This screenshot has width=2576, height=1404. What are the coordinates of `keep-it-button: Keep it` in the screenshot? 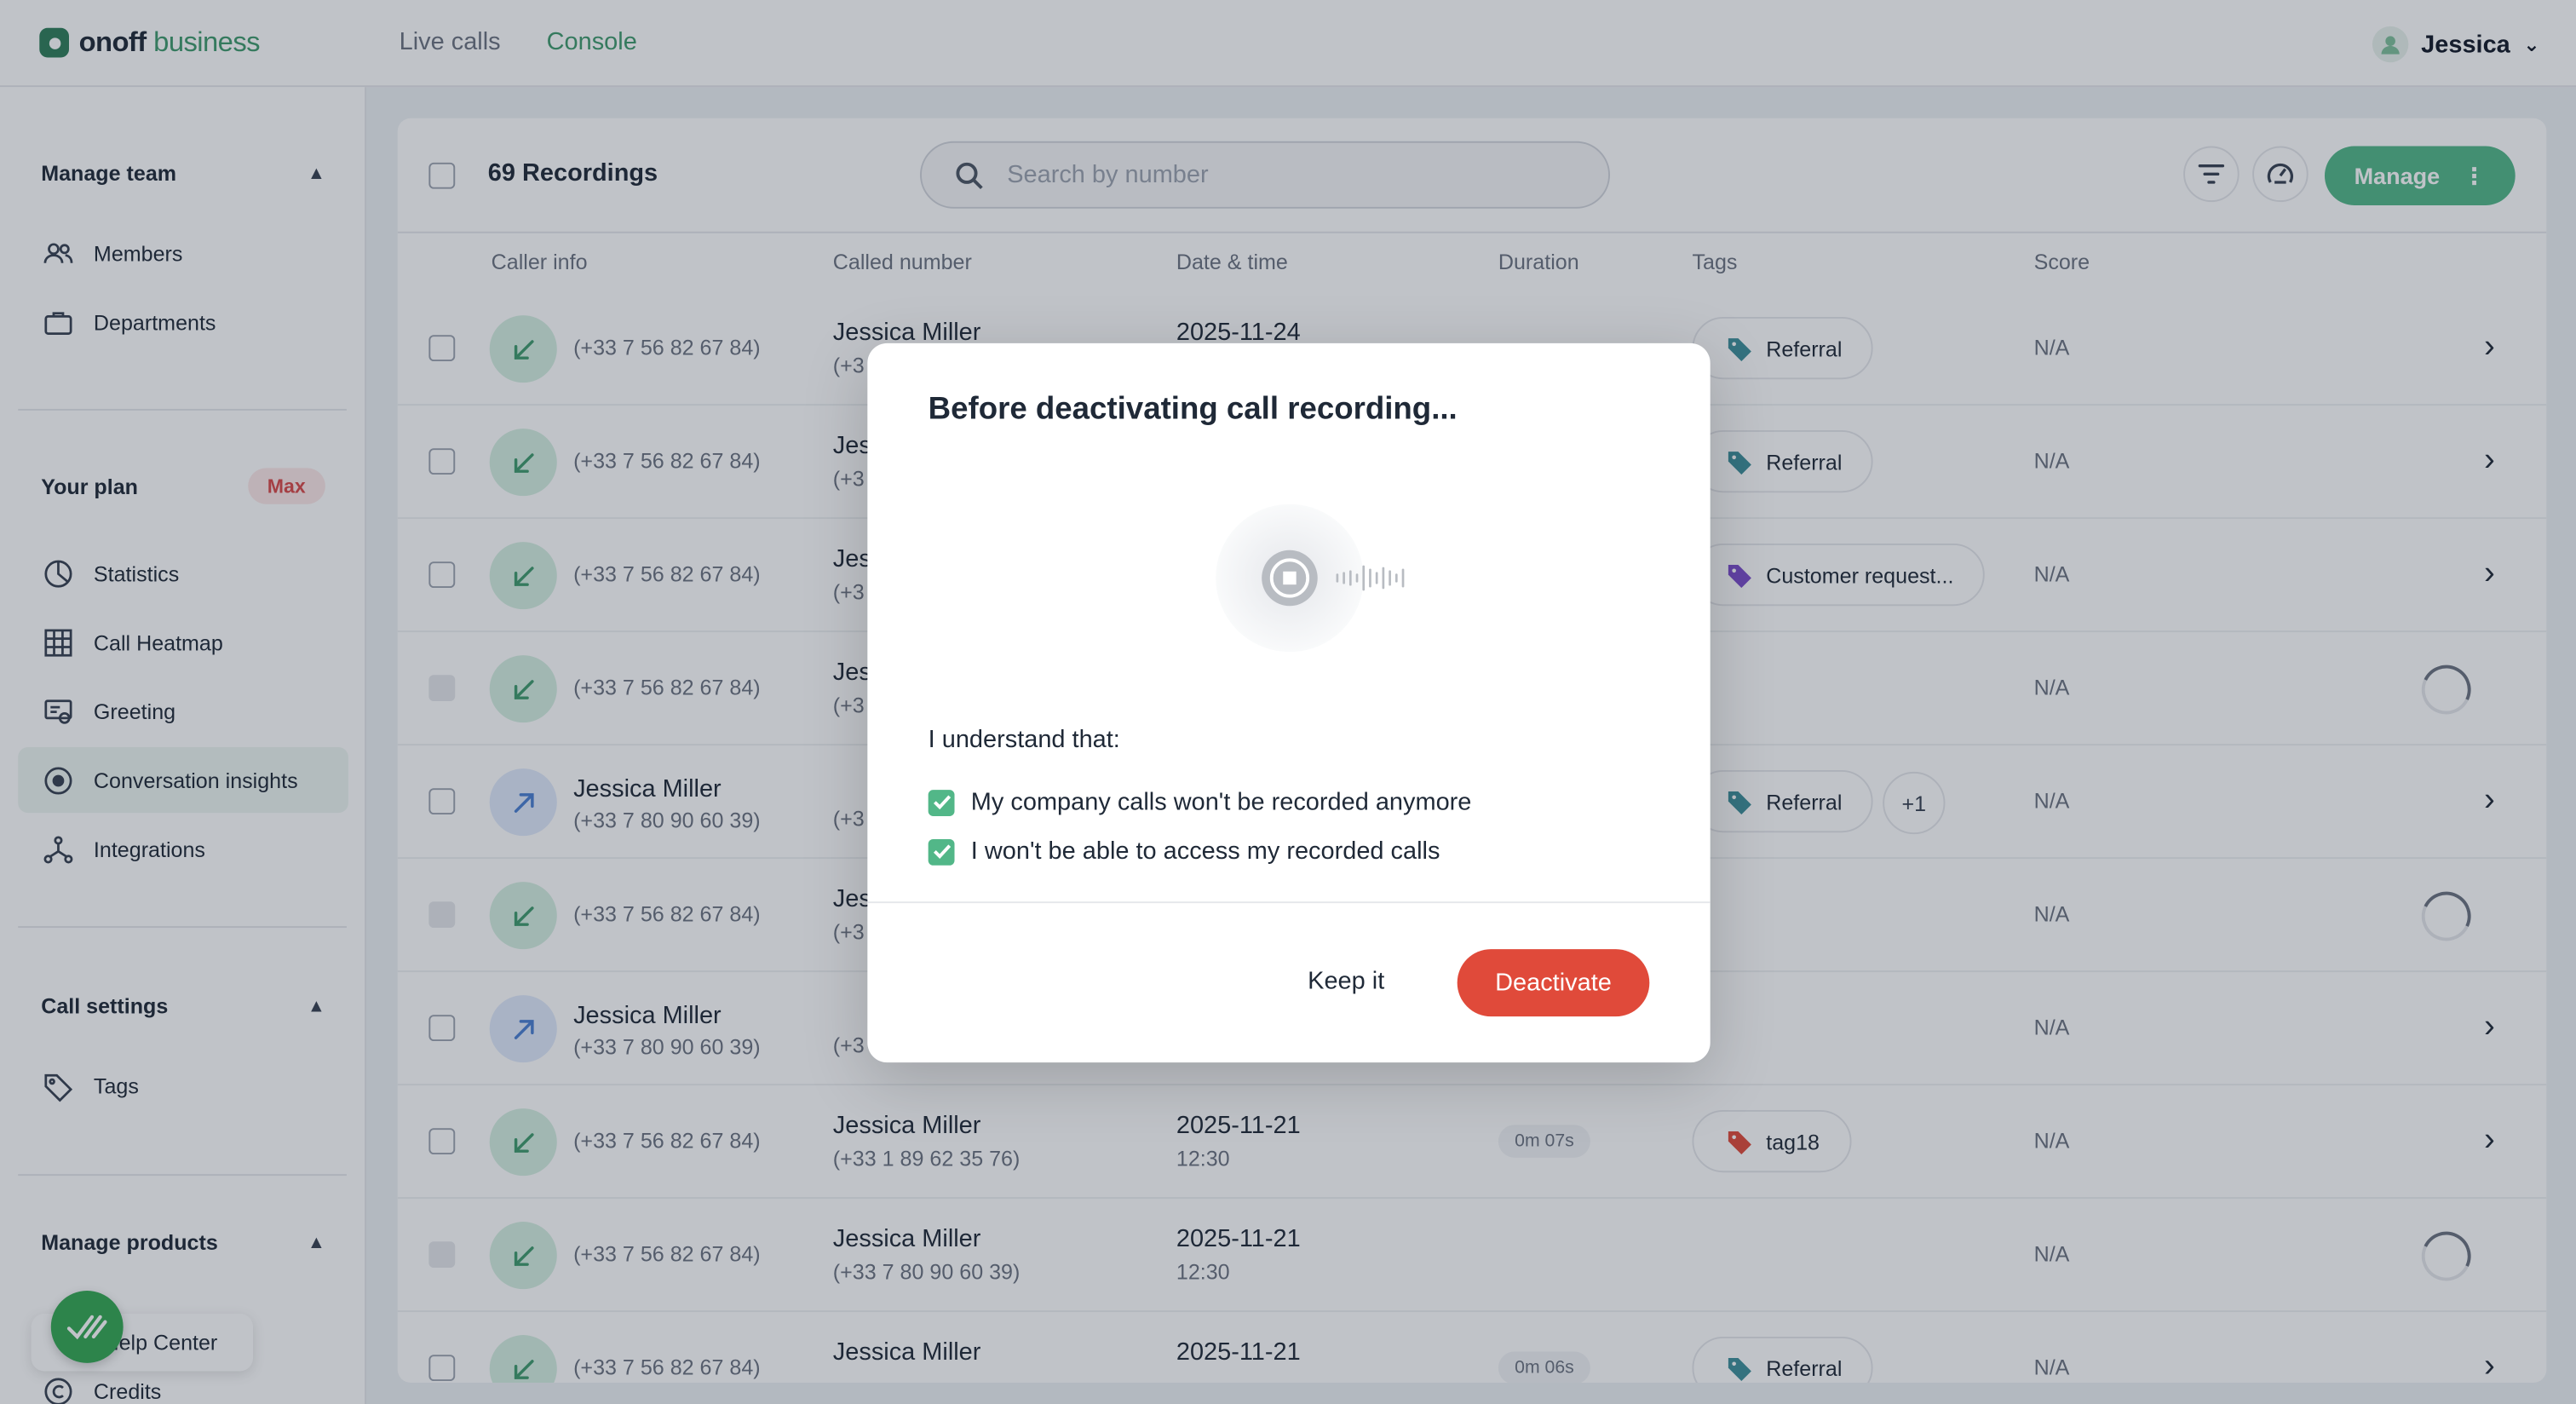 It's located at (1346, 981).